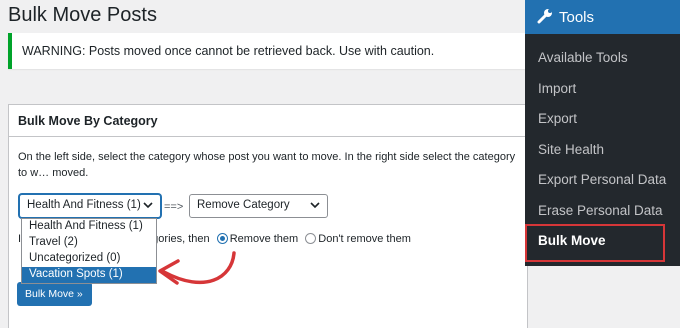 The height and width of the screenshot is (328, 680). Describe the element at coordinates (602, 149) in the screenshot. I see `menu-item-site-health: Site Health` at that location.